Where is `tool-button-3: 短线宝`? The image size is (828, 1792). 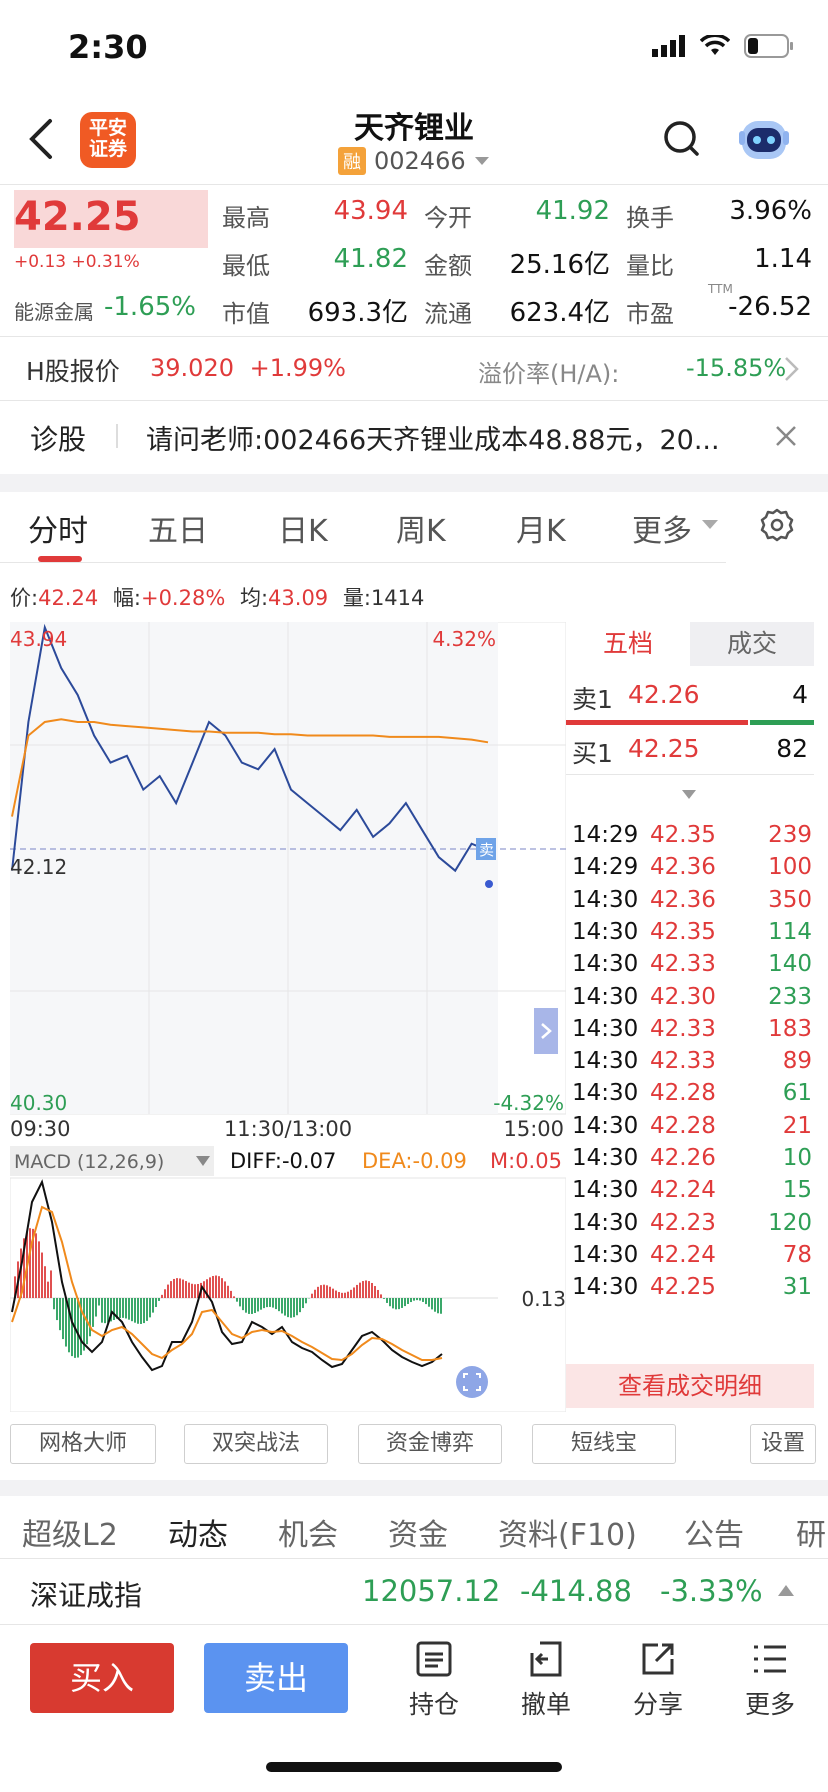
tool-button-3: 短线宝 is located at coordinates (604, 1444).